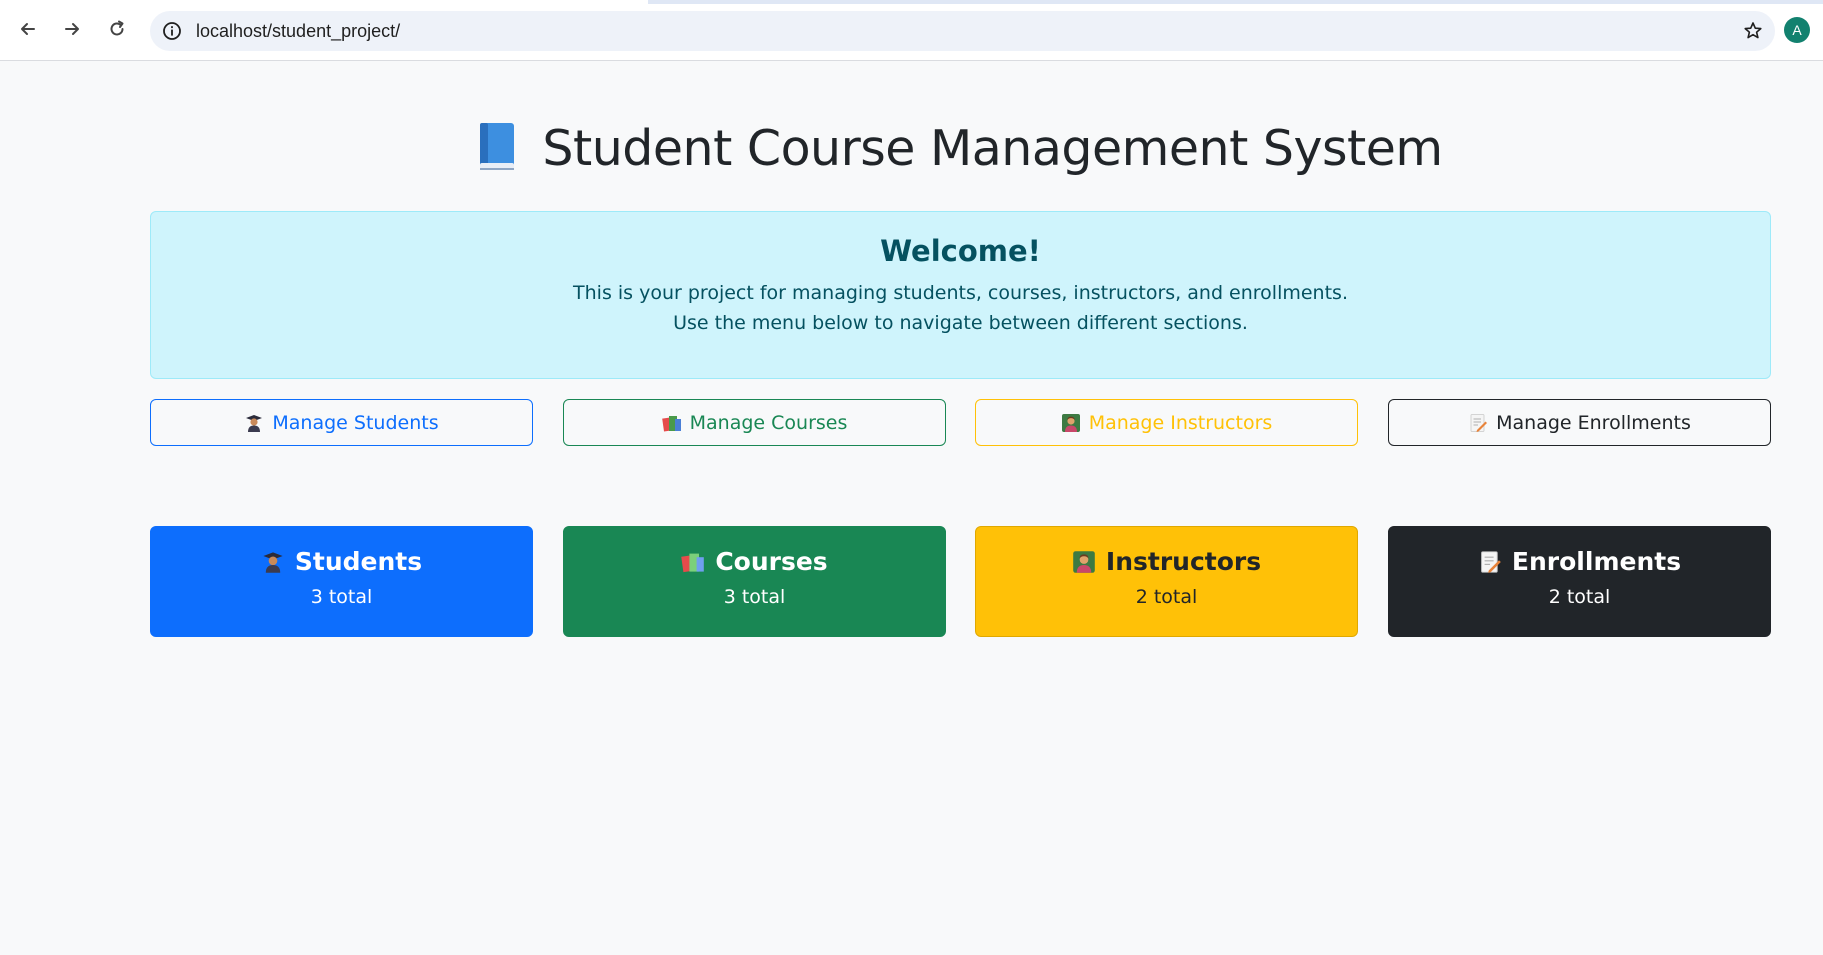 The height and width of the screenshot is (955, 1823). I want to click on page-title: Student Course Management System, so click(960, 148).